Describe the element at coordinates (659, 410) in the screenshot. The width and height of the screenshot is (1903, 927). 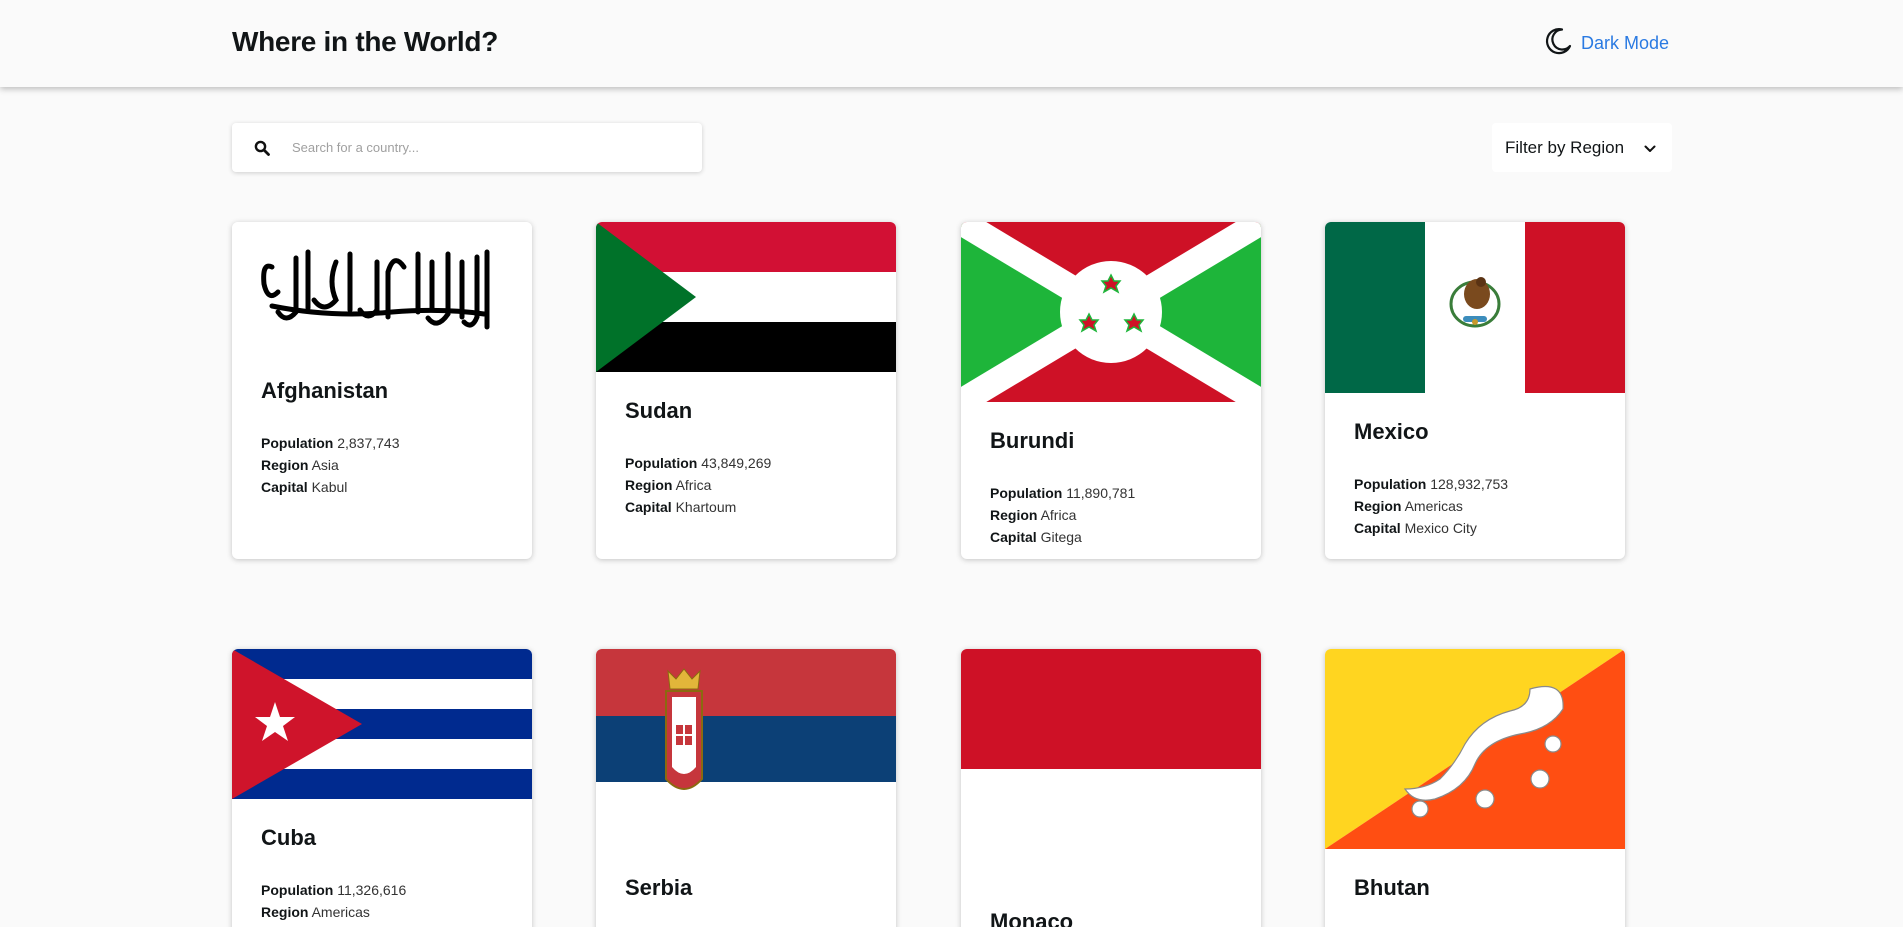
I see `country-name: Sudan` at that location.